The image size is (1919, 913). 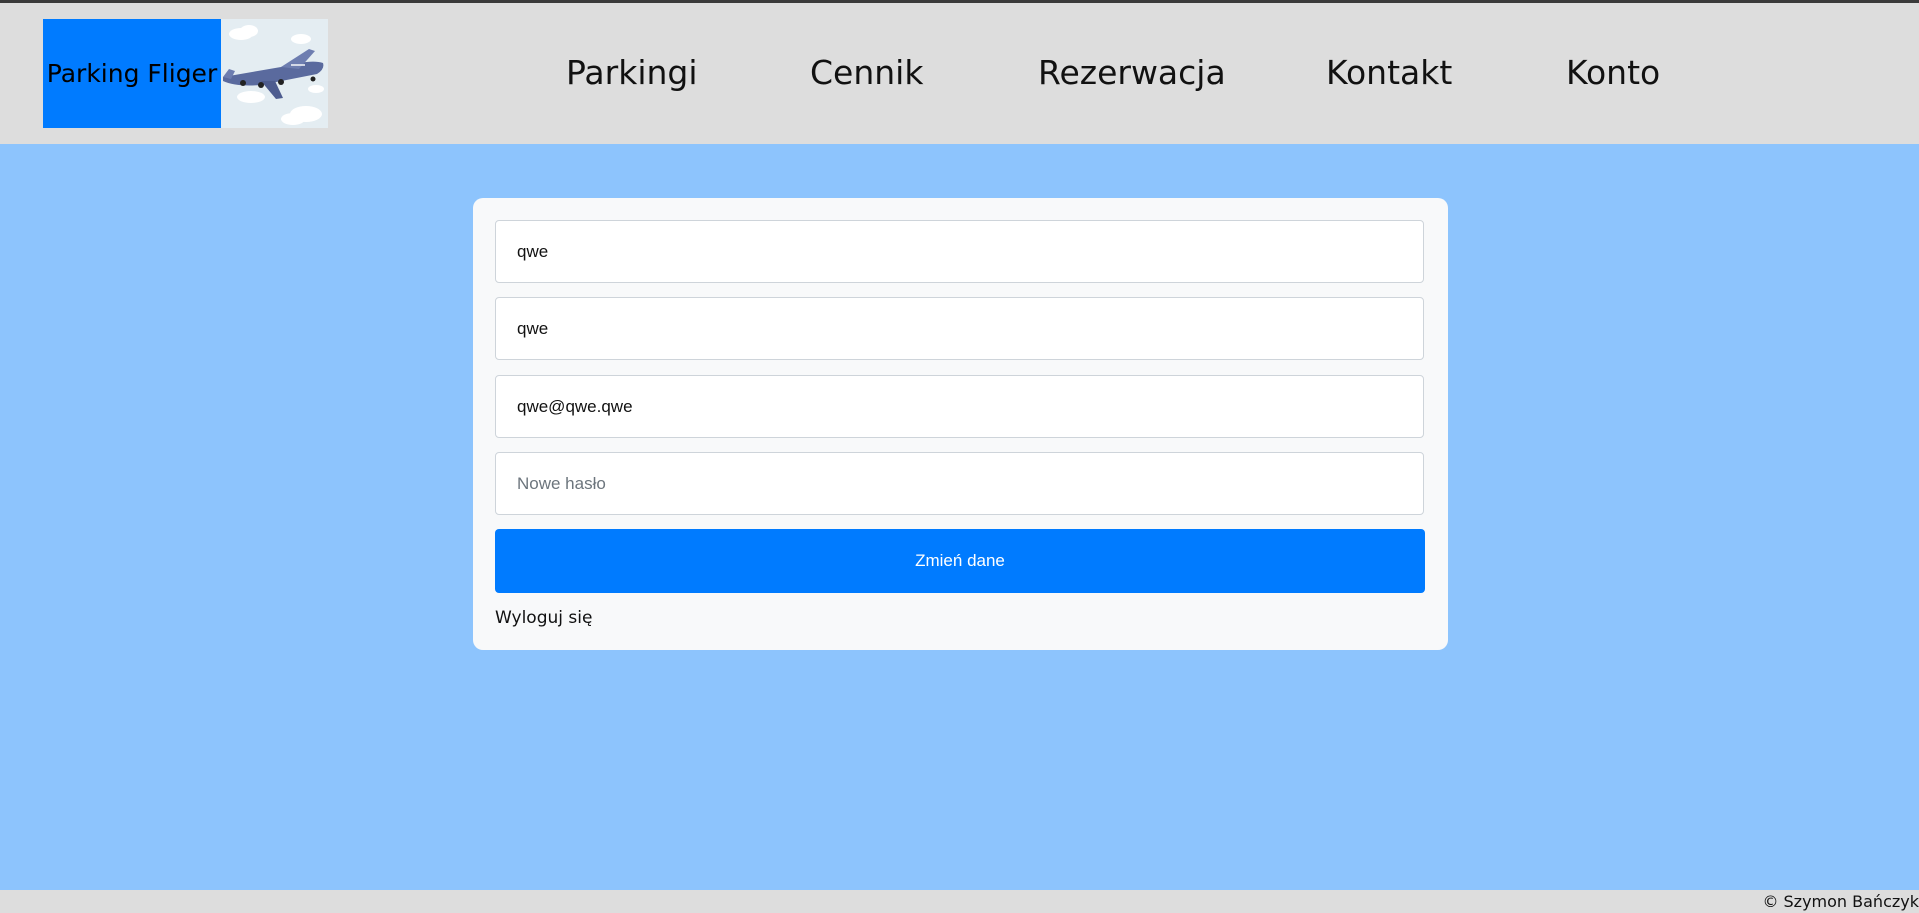 What do you see at coordinates (1840, 901) in the screenshot?
I see `copyright-text: © Szymon Bańczyk` at bounding box center [1840, 901].